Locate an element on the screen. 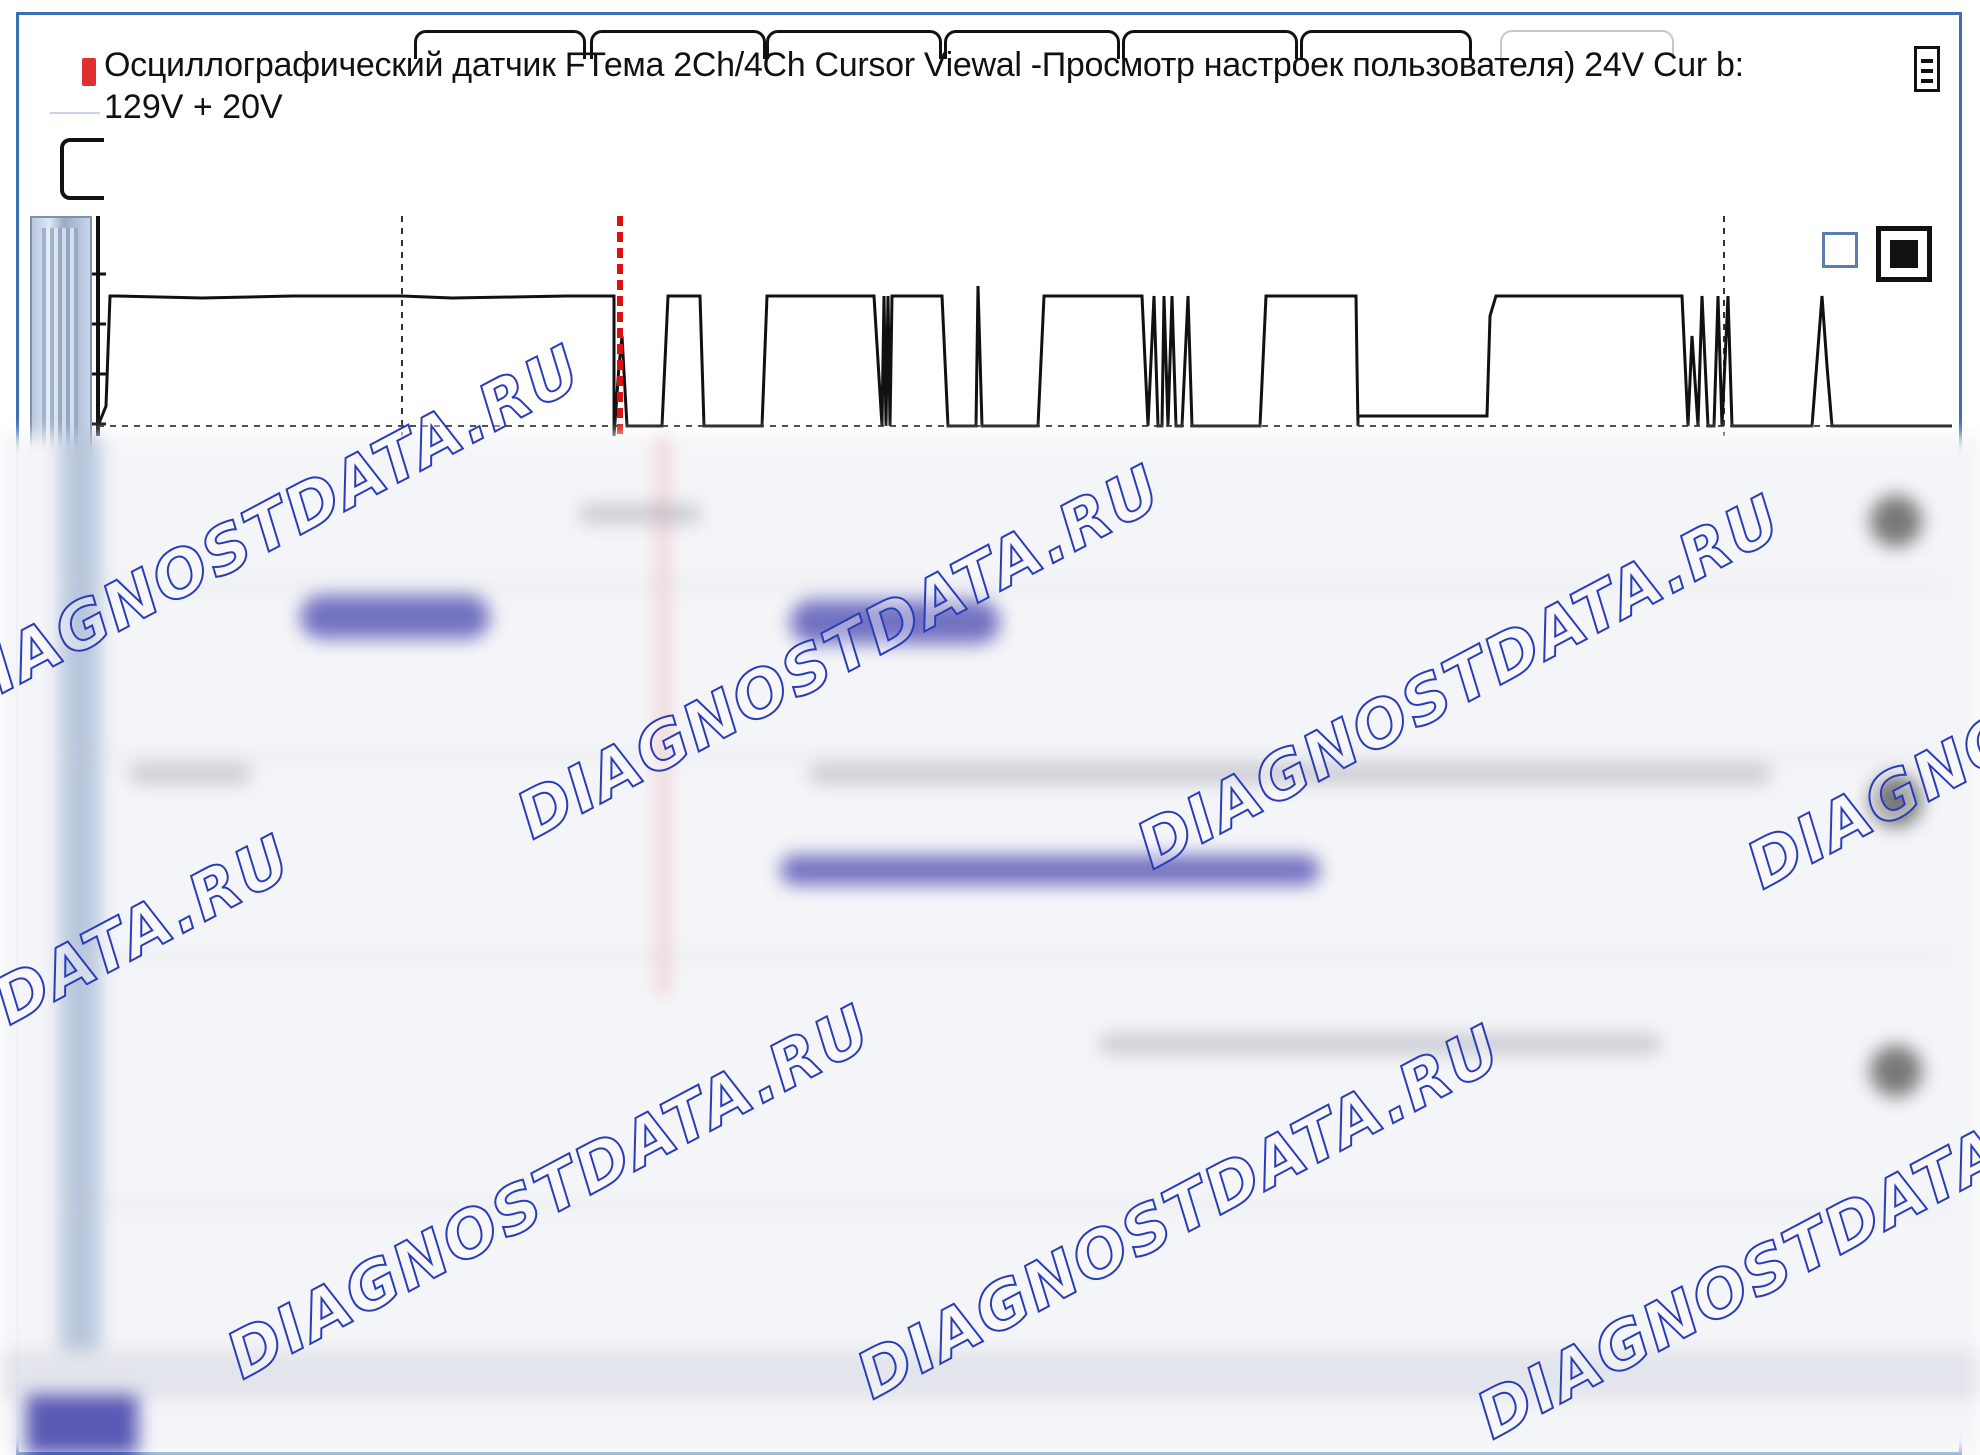 The image size is (1980, 1455). filled-view-icon is located at coordinates (1904, 254).